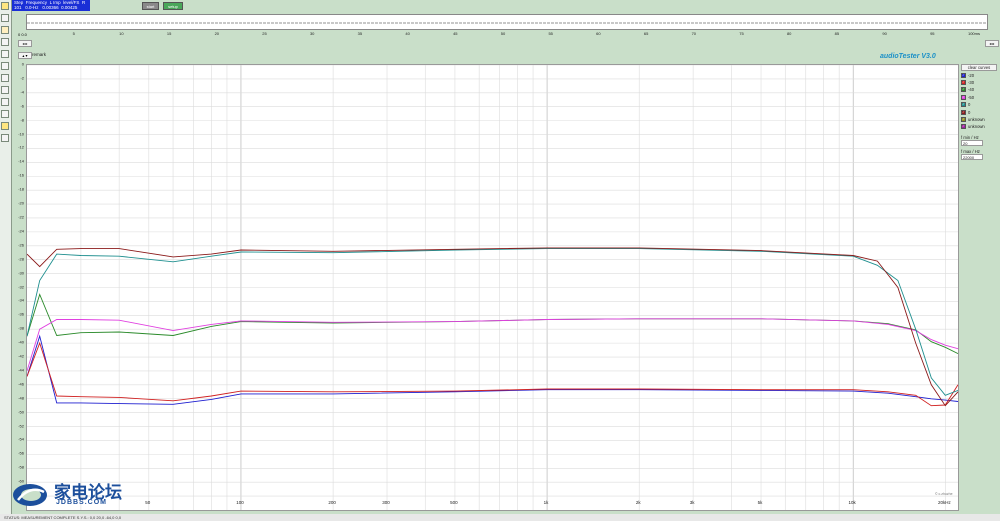  Describe the element at coordinates (944, 502) in the screenshot. I see `x-tick-label: 20kHz` at that location.